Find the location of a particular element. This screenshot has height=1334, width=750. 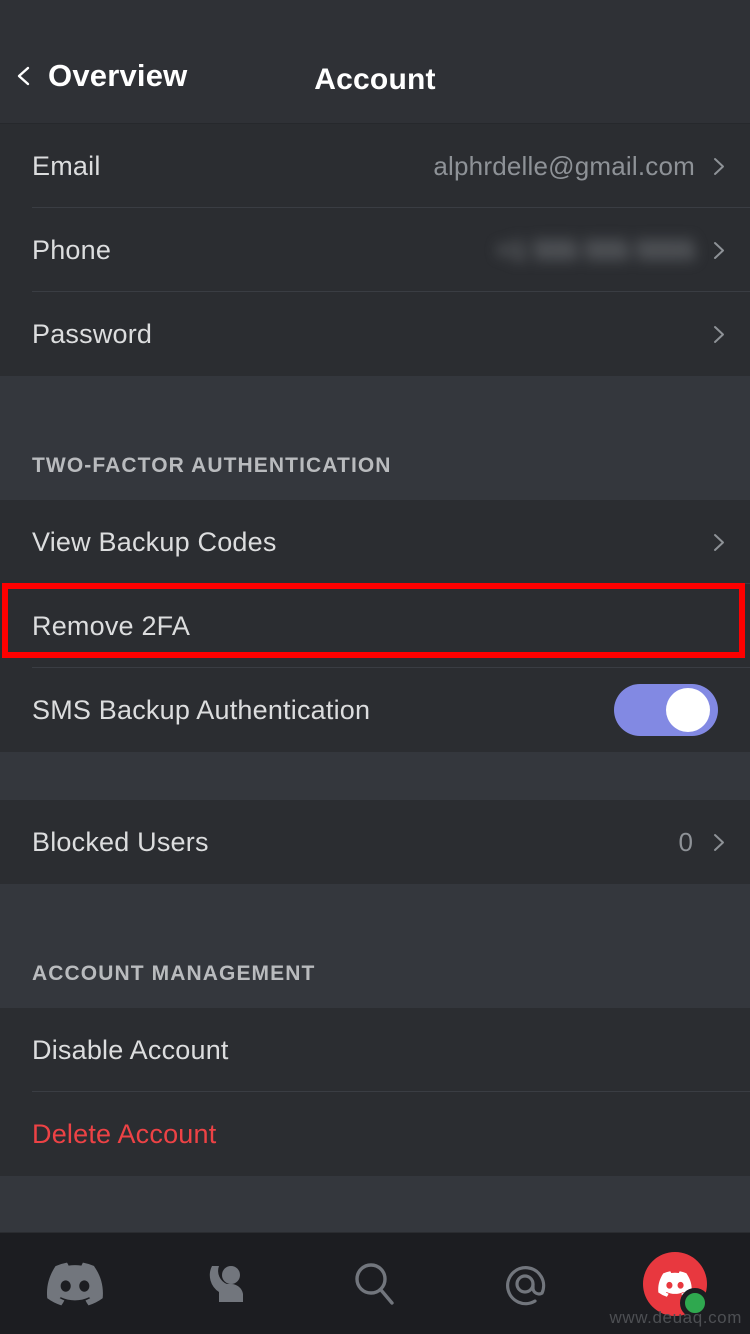

sidebar-item-mentions is located at coordinates (525, 1283).